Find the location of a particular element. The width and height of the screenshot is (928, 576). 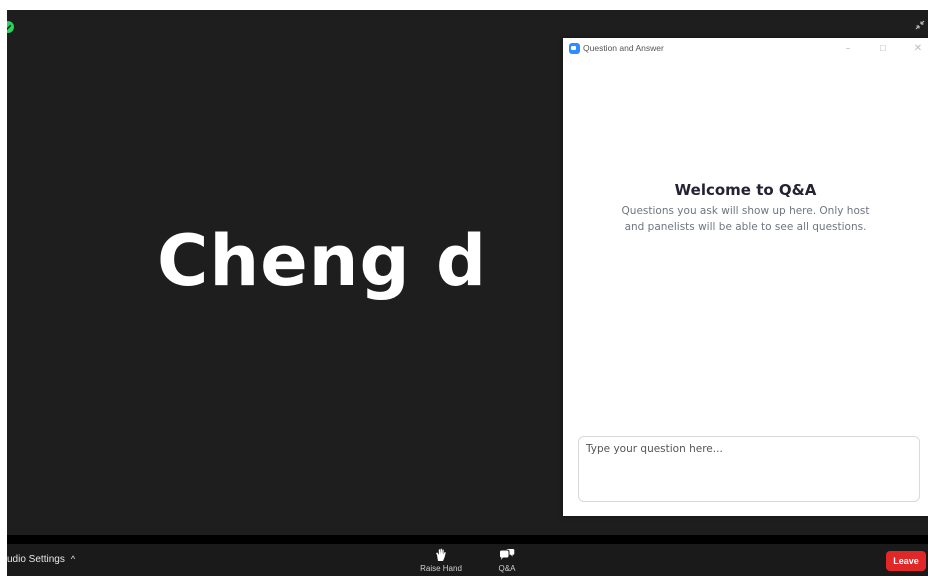

audio-settings-button: udio Settings ^ is located at coordinates (41, 559).